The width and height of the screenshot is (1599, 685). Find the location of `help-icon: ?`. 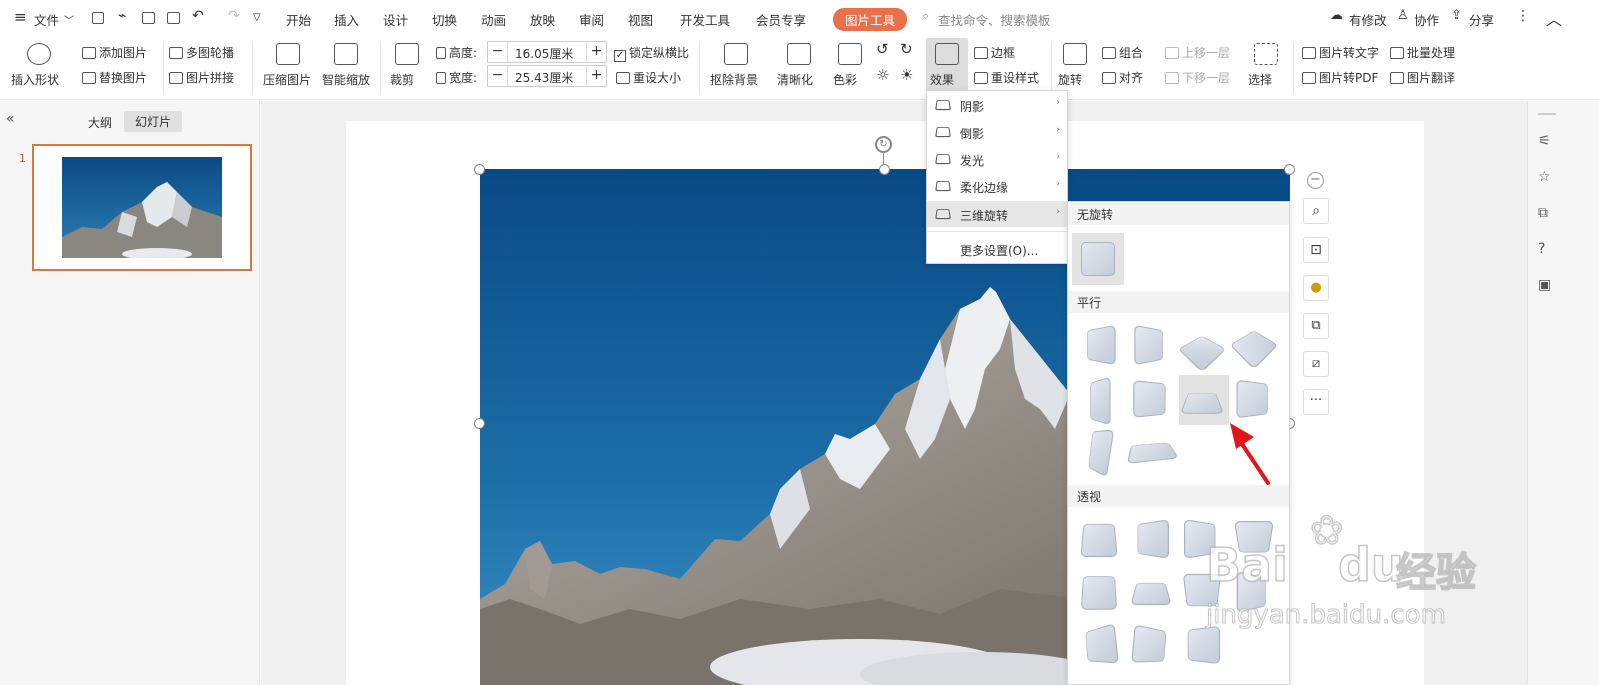

help-icon: ? is located at coordinates (1541, 249).